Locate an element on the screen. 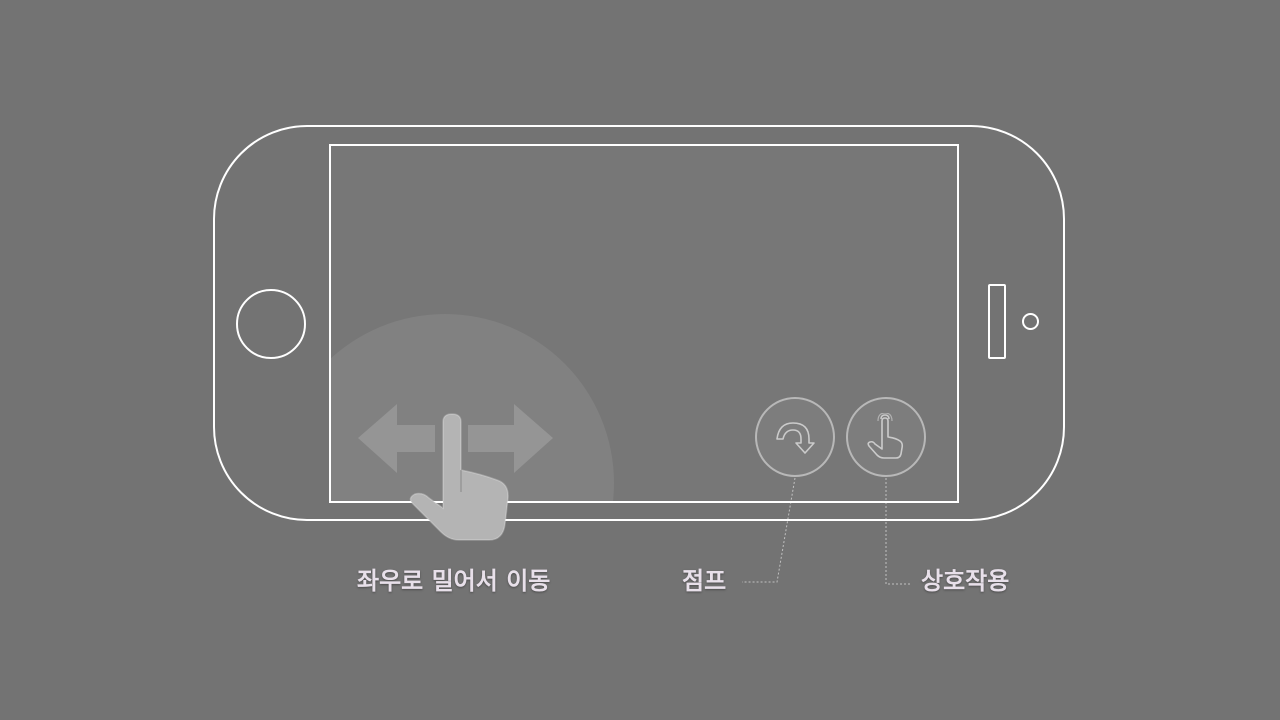 The image size is (1280, 720). interact-label: 상호작용 is located at coordinates (965, 581).